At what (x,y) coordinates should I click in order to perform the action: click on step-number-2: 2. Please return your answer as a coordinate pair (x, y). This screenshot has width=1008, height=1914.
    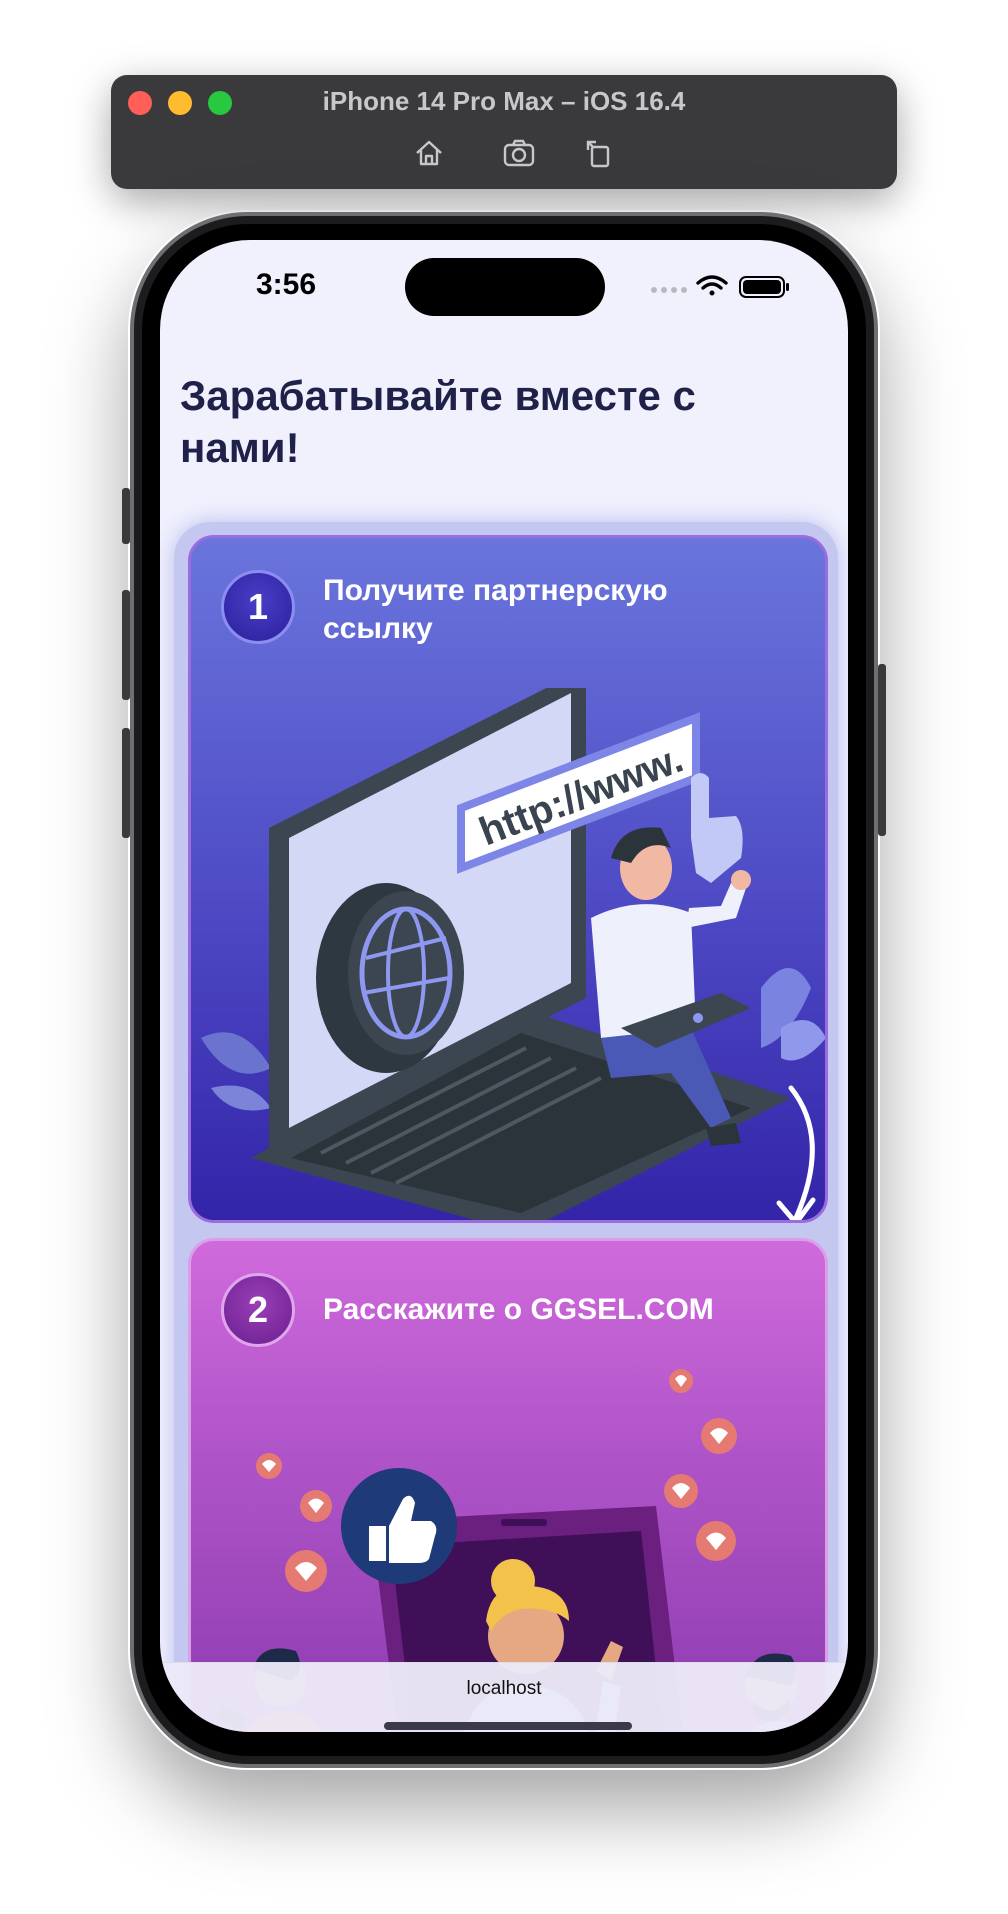
    Looking at the image, I should click on (258, 1310).